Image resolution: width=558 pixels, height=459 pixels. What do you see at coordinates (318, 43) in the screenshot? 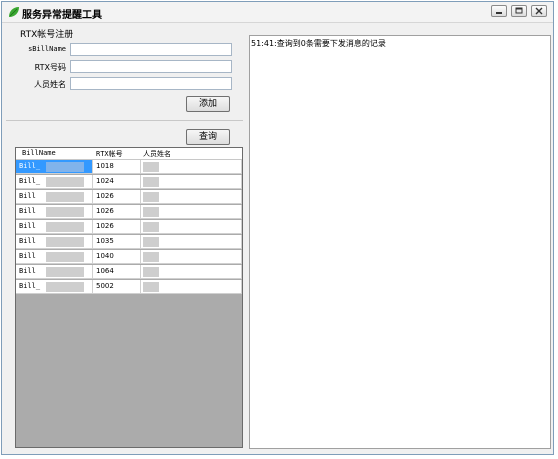
I see `log-line: 51:41:查询到0条需要下发消息的记录` at bounding box center [318, 43].